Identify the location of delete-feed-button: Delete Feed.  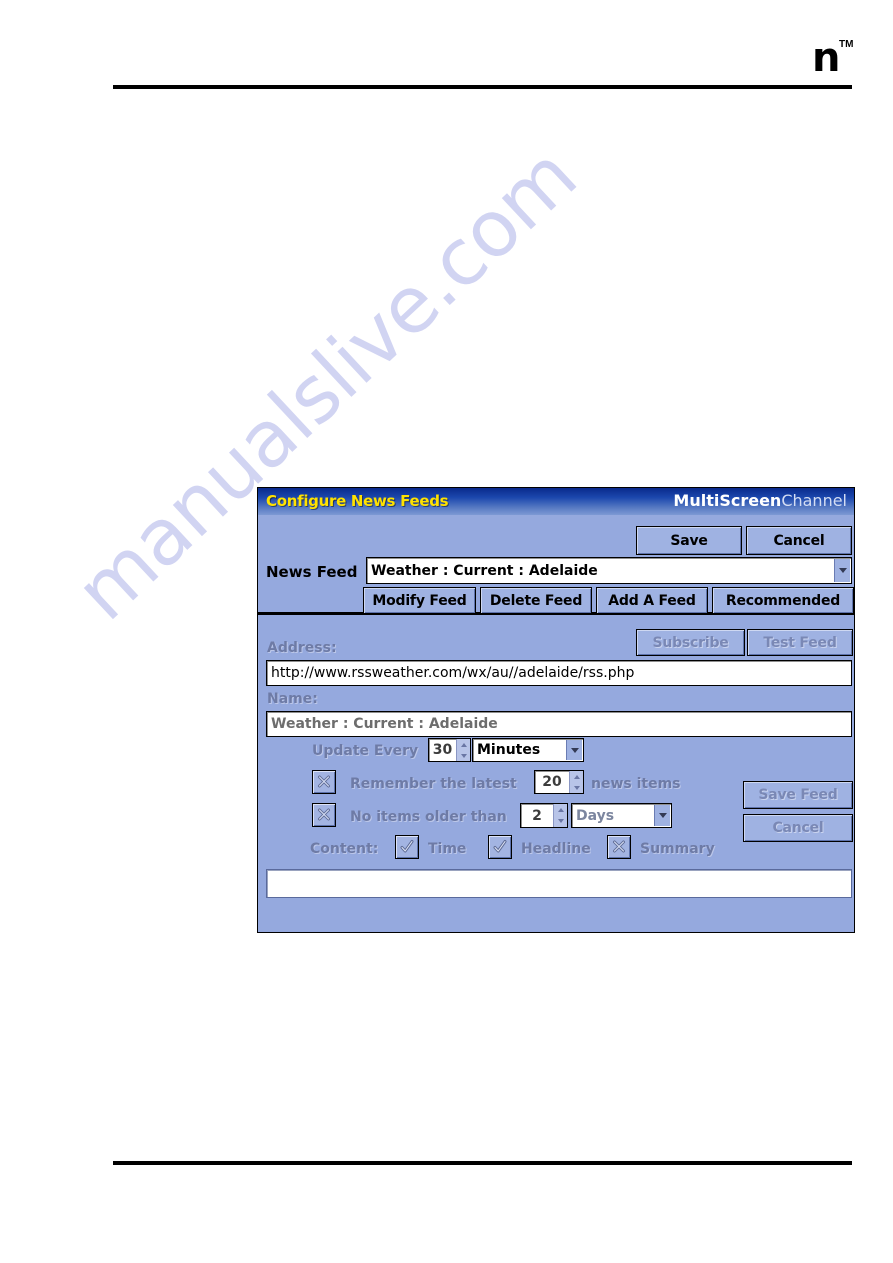
(536, 600).